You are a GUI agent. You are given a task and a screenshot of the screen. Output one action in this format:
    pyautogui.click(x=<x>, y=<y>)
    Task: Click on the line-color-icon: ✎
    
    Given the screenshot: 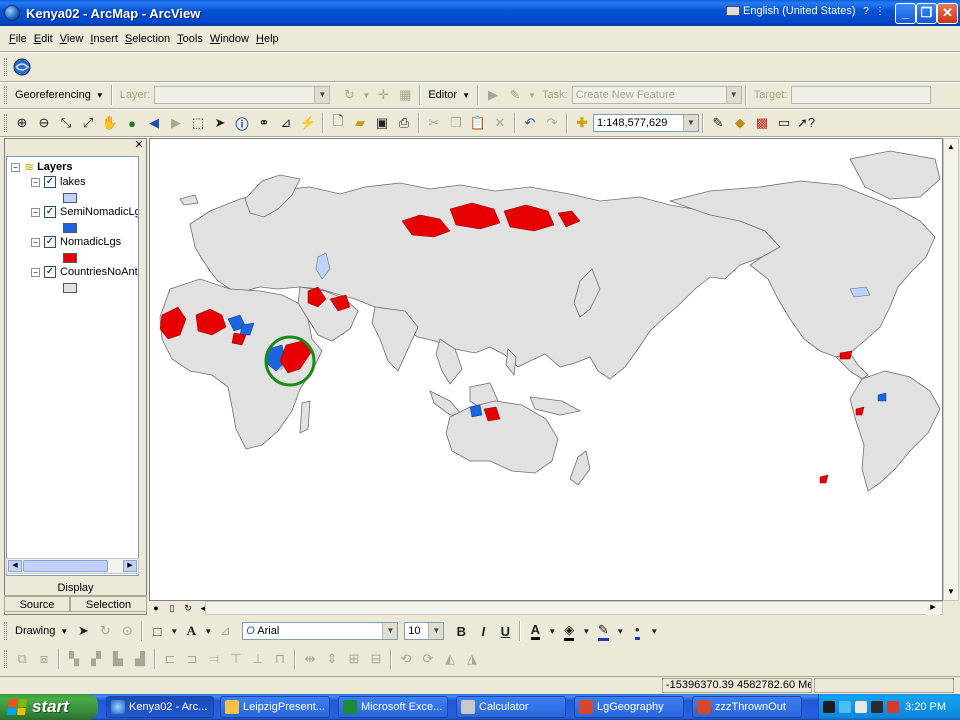 What is the action you would take?
    pyautogui.click(x=603, y=631)
    